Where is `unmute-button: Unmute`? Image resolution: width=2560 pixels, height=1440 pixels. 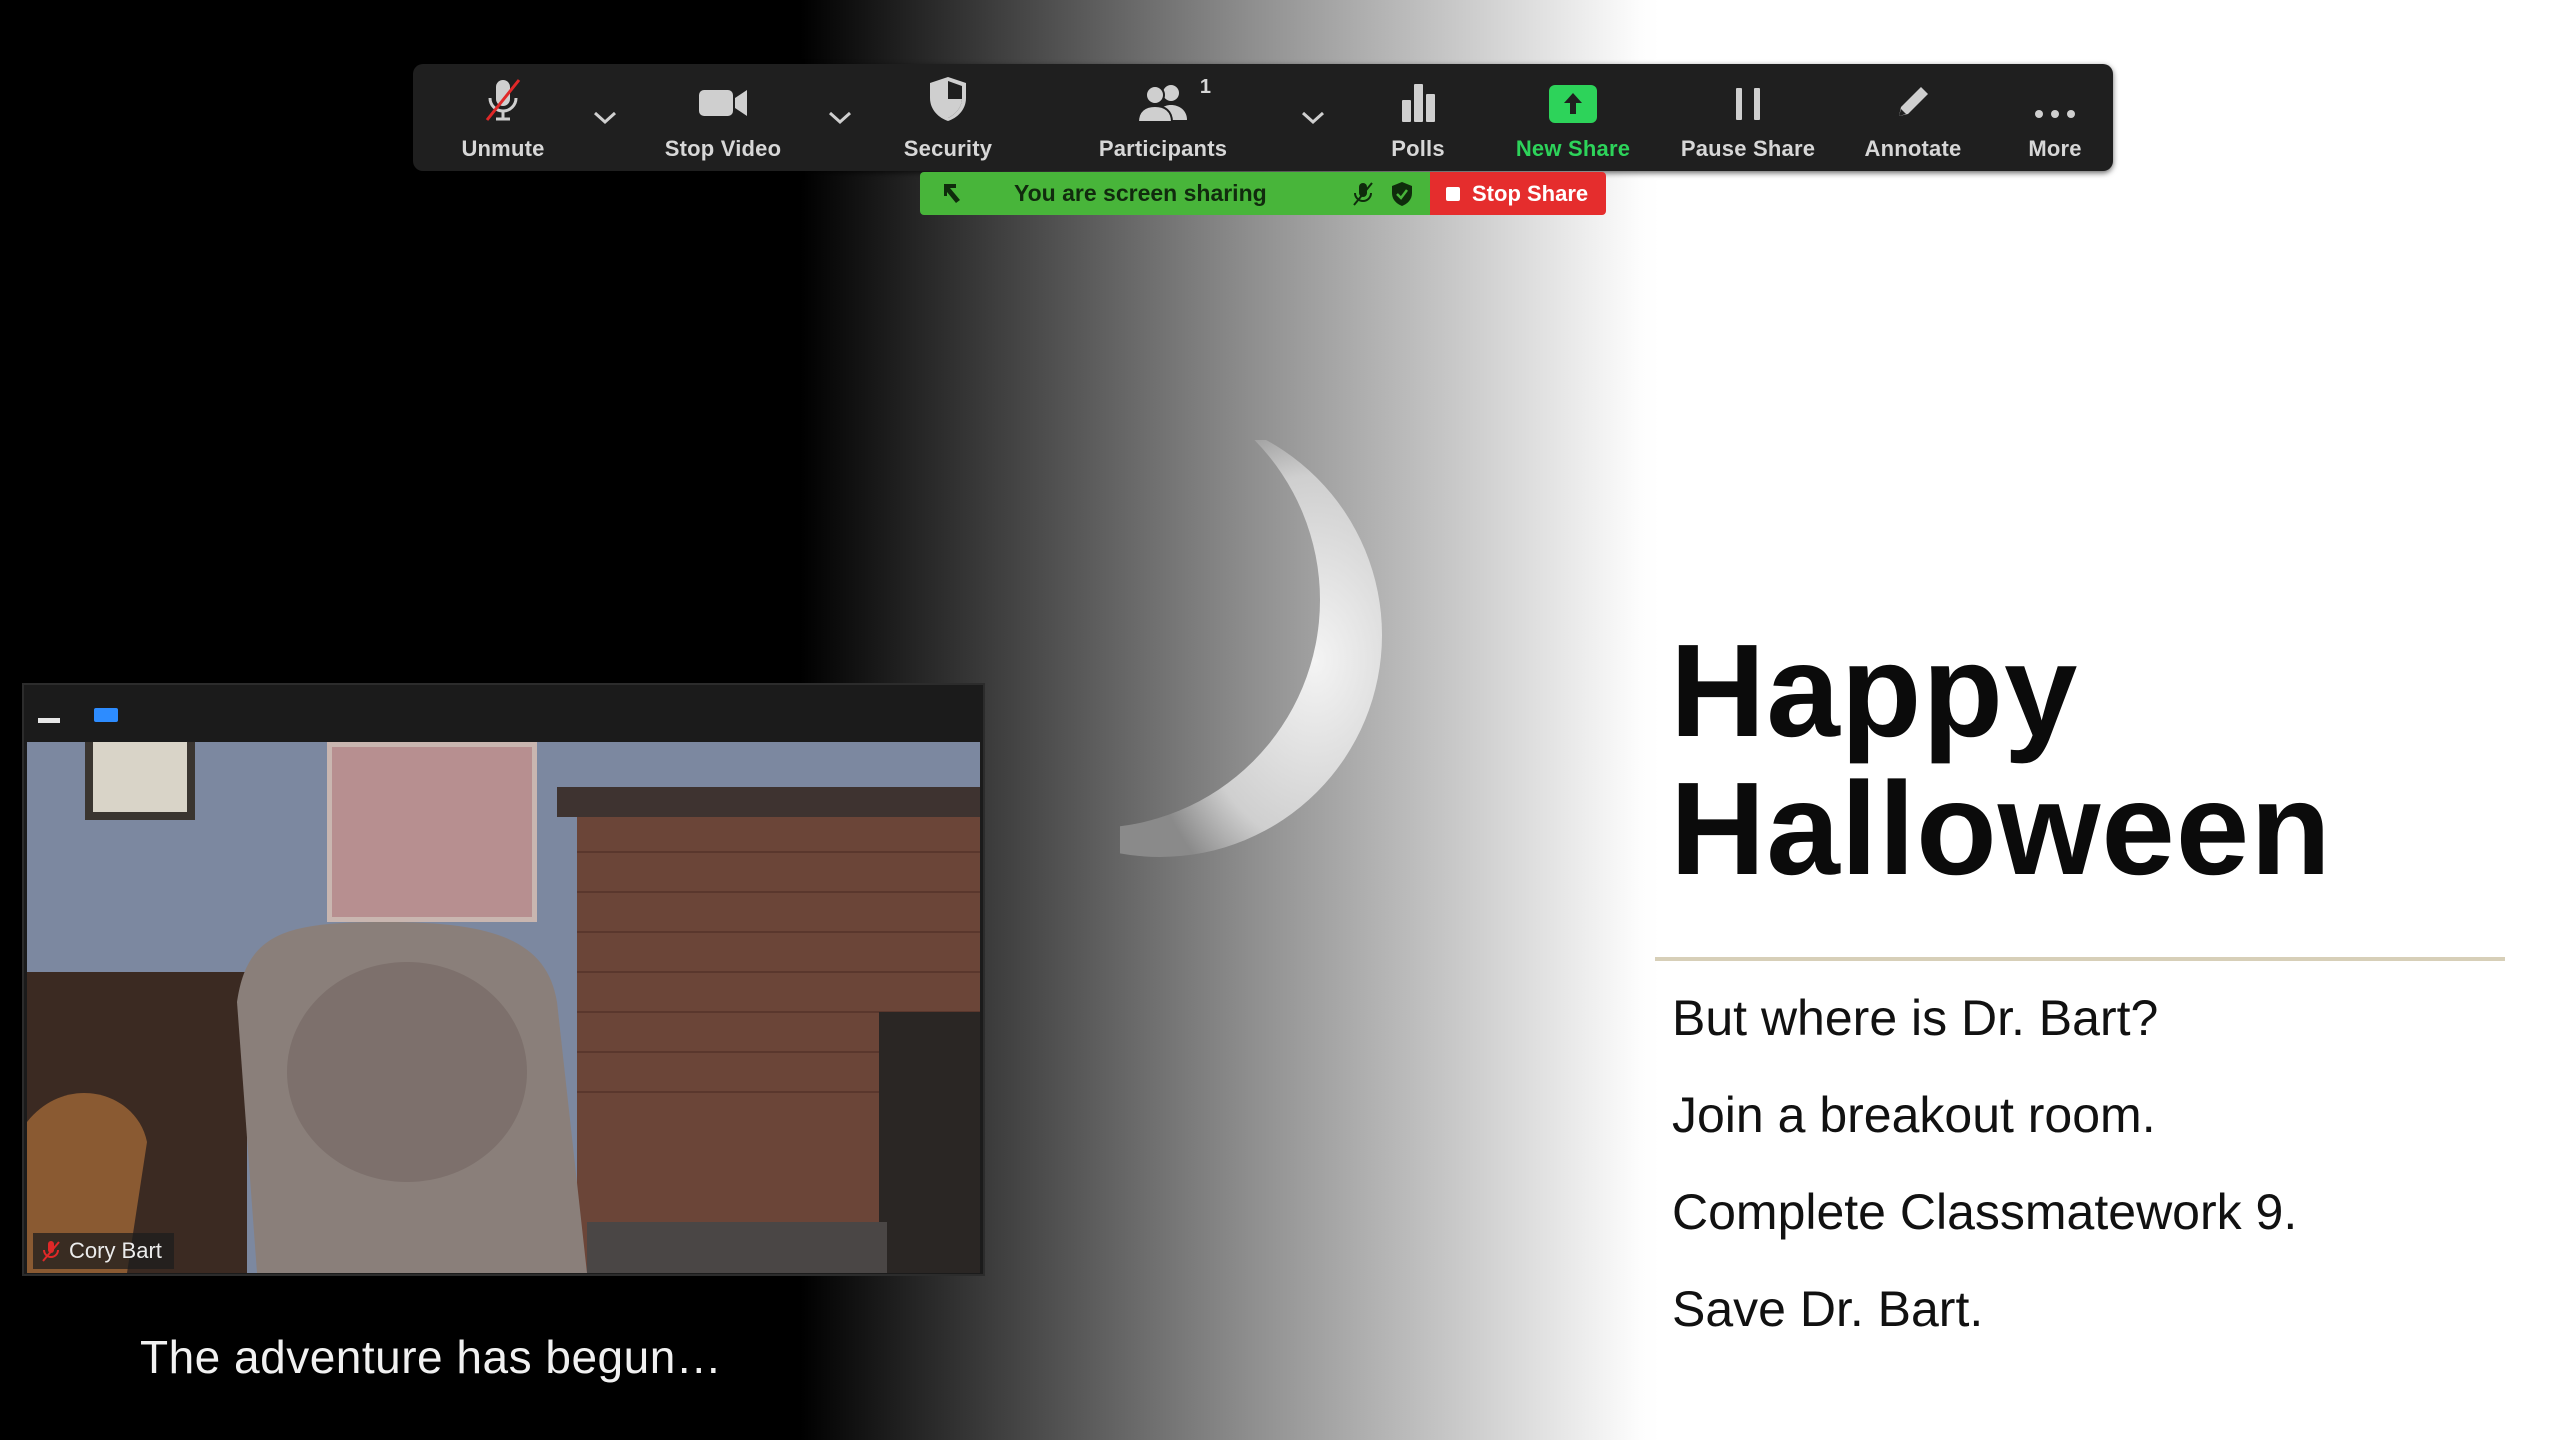 unmute-button: Unmute is located at coordinates (503, 117).